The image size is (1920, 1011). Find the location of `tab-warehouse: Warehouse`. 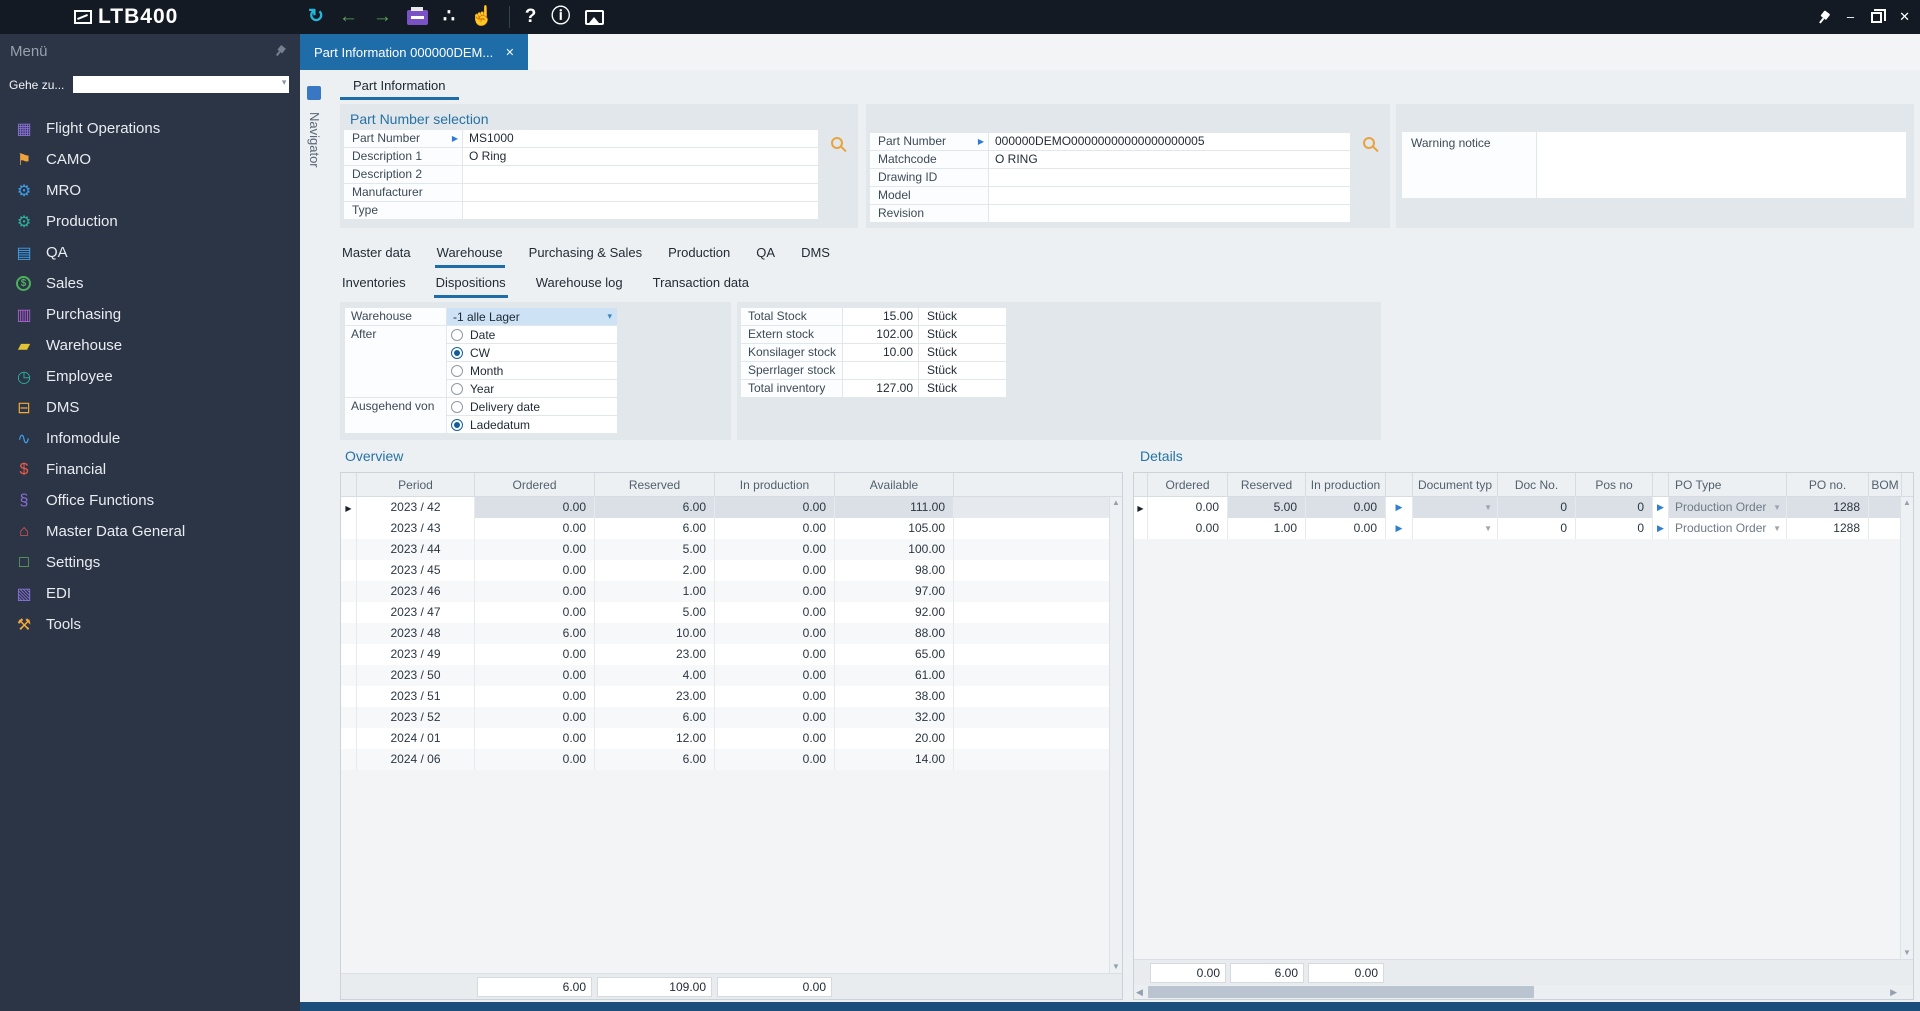

tab-warehouse: Warehouse is located at coordinates (469, 255).